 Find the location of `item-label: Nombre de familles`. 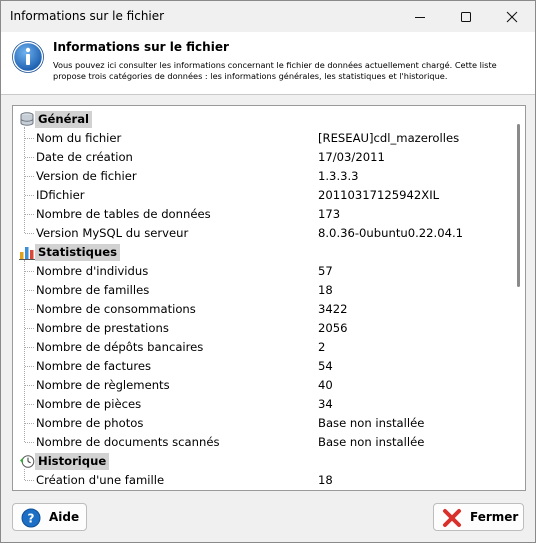

item-label: Nombre de familles is located at coordinates (93, 290).